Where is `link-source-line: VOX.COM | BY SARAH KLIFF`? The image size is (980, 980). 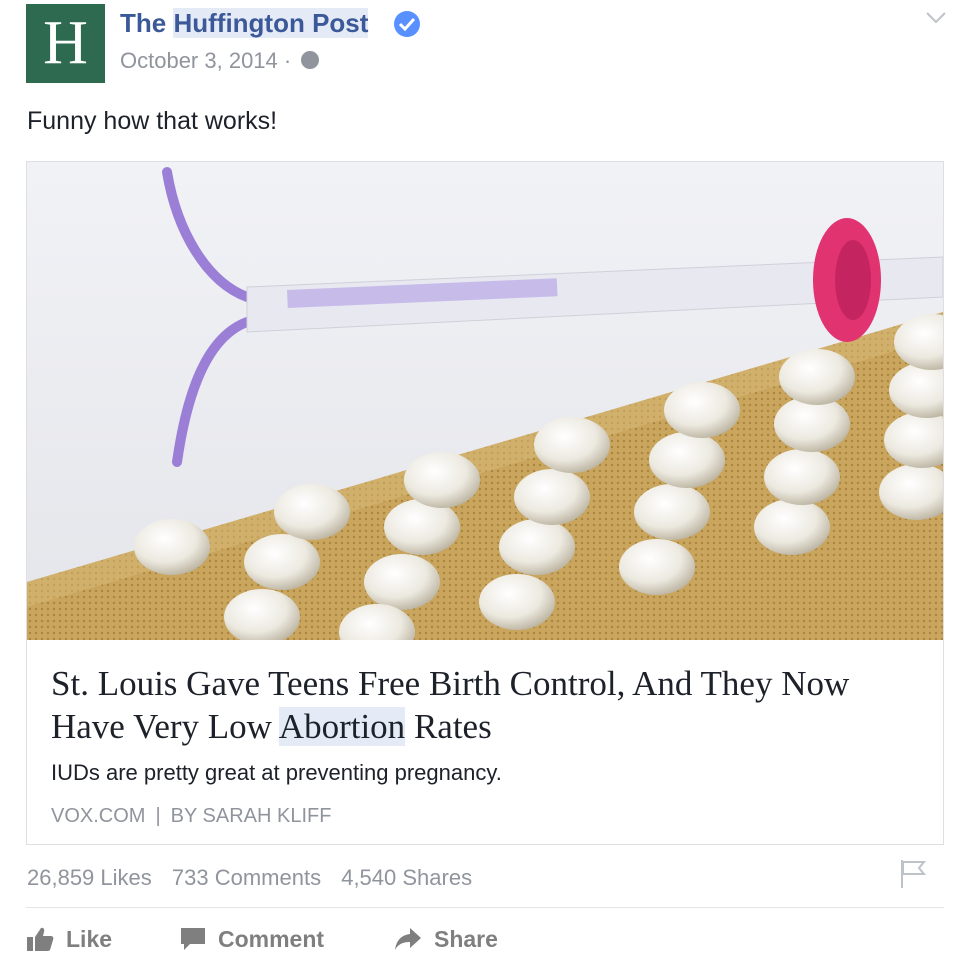
link-source-line: VOX.COM | BY SARAH KLIFF is located at coordinates (191, 816).